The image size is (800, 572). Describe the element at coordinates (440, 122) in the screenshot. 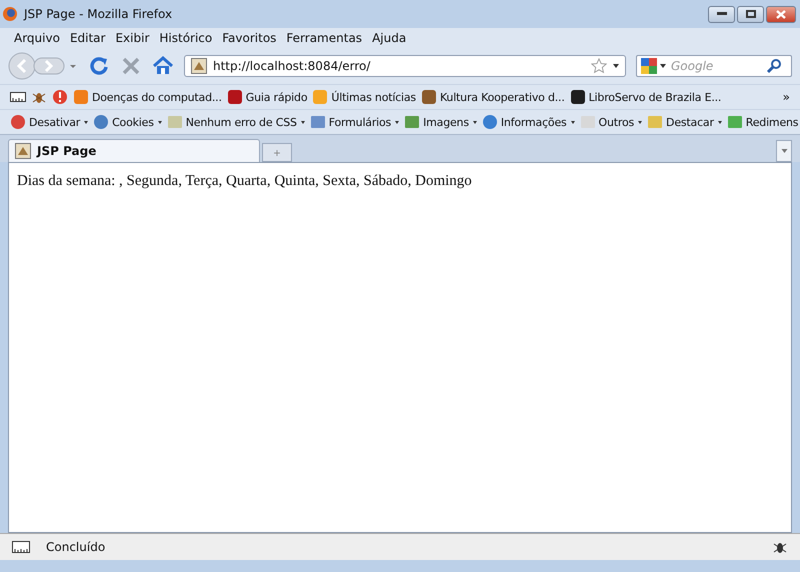

I see `toolbar-menu: Imagens` at that location.